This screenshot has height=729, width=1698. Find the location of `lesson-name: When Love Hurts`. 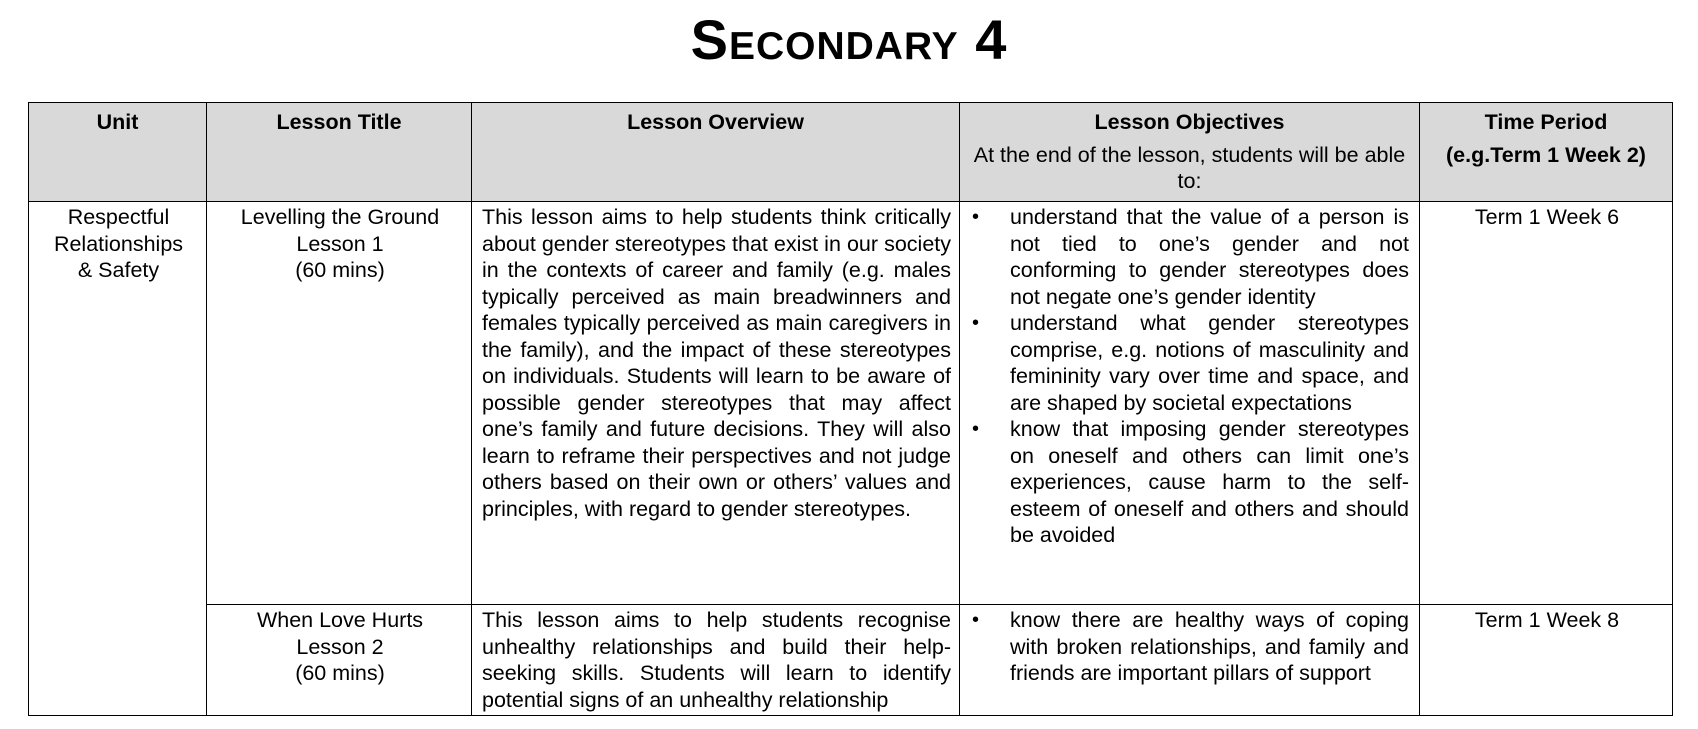

lesson-name: When Love Hurts is located at coordinates (340, 620).